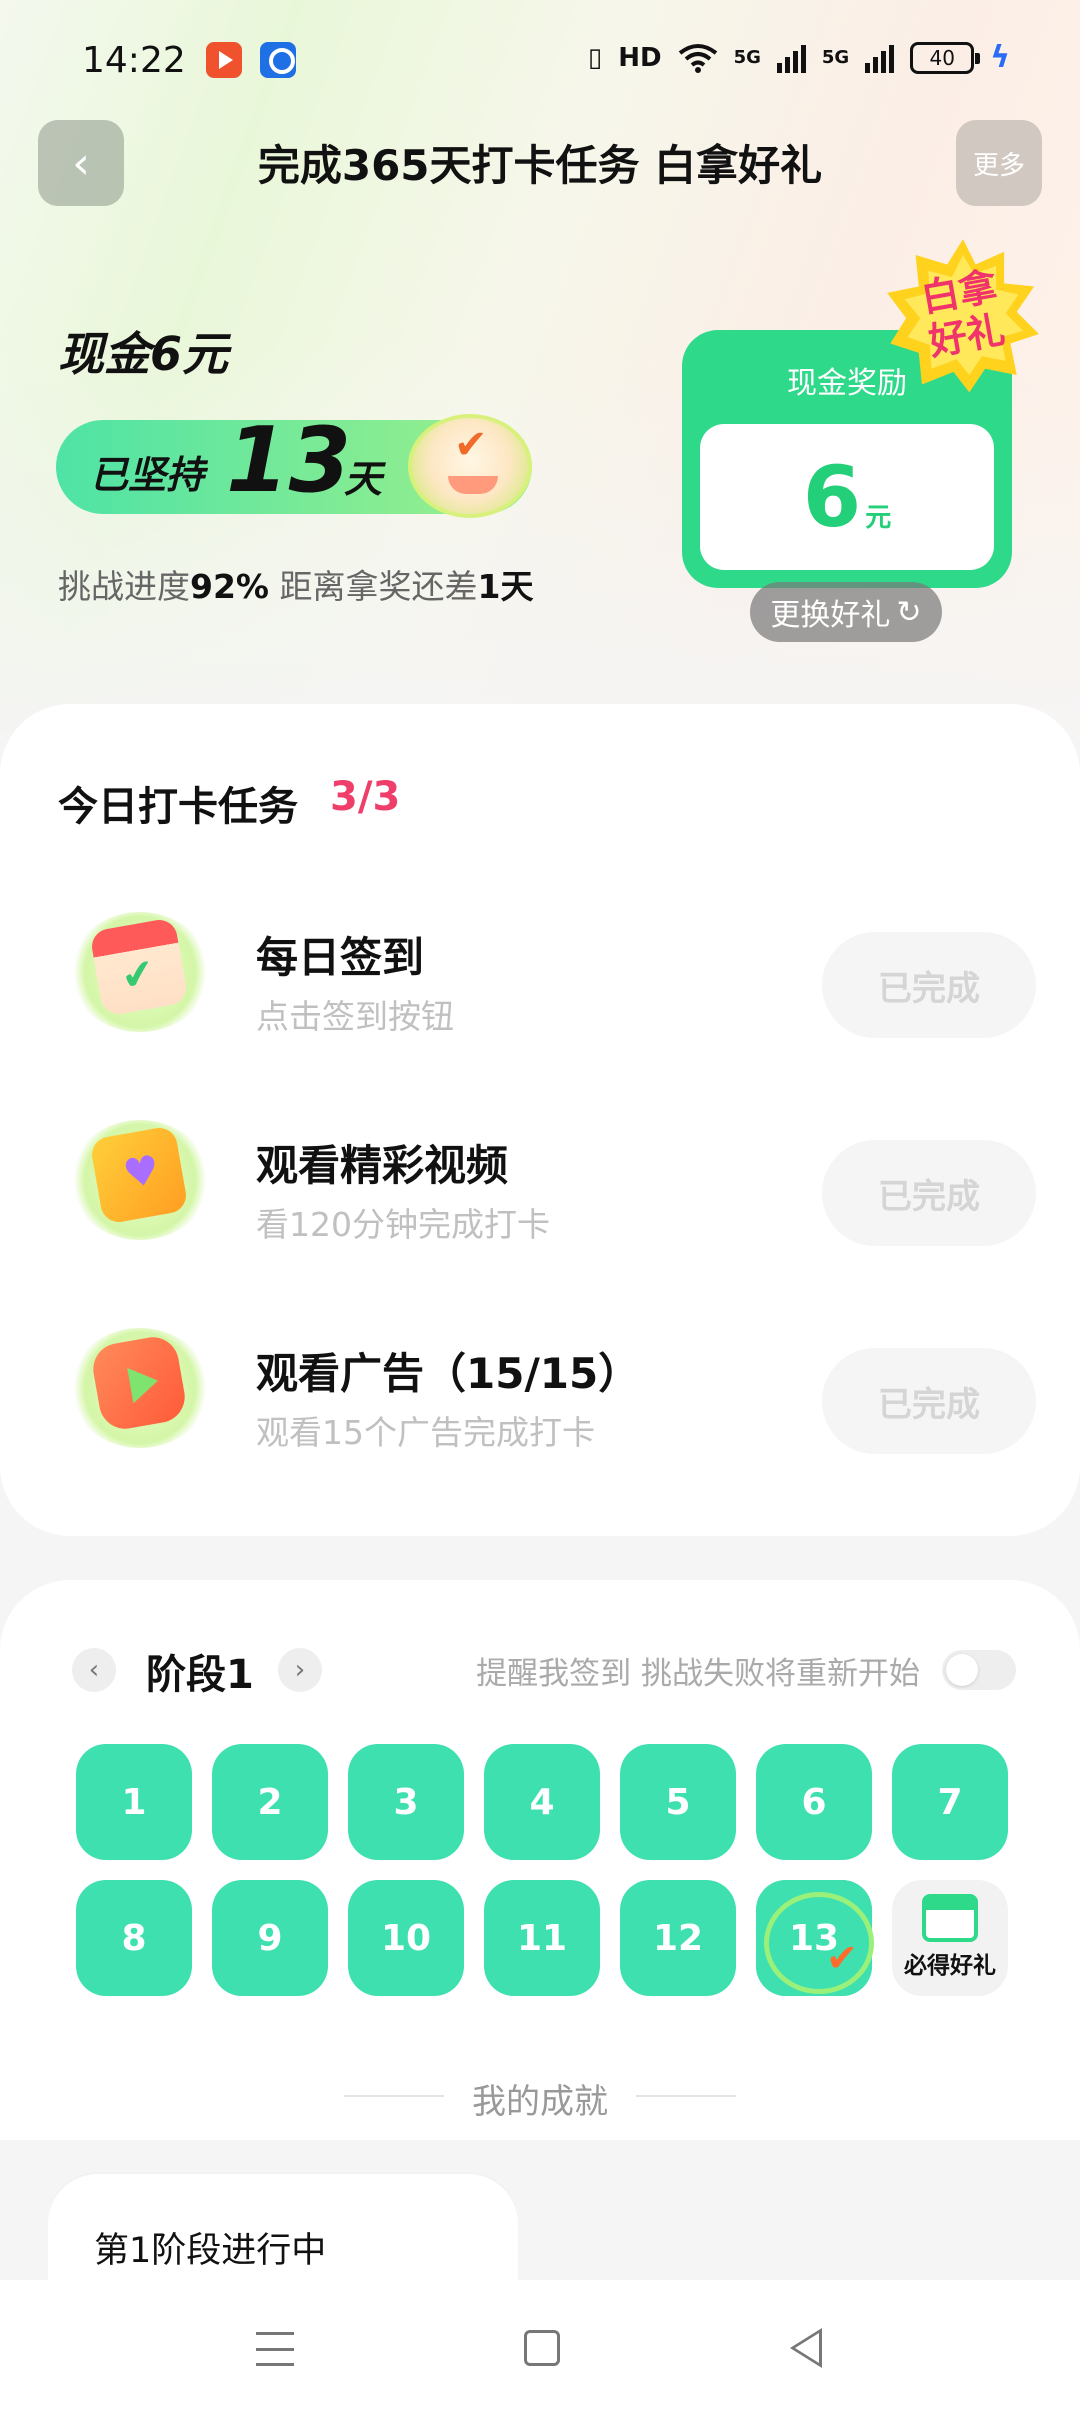 This screenshot has height=2412, width=1080. What do you see at coordinates (229, 586) in the screenshot?
I see `progress-value: 92%` at bounding box center [229, 586].